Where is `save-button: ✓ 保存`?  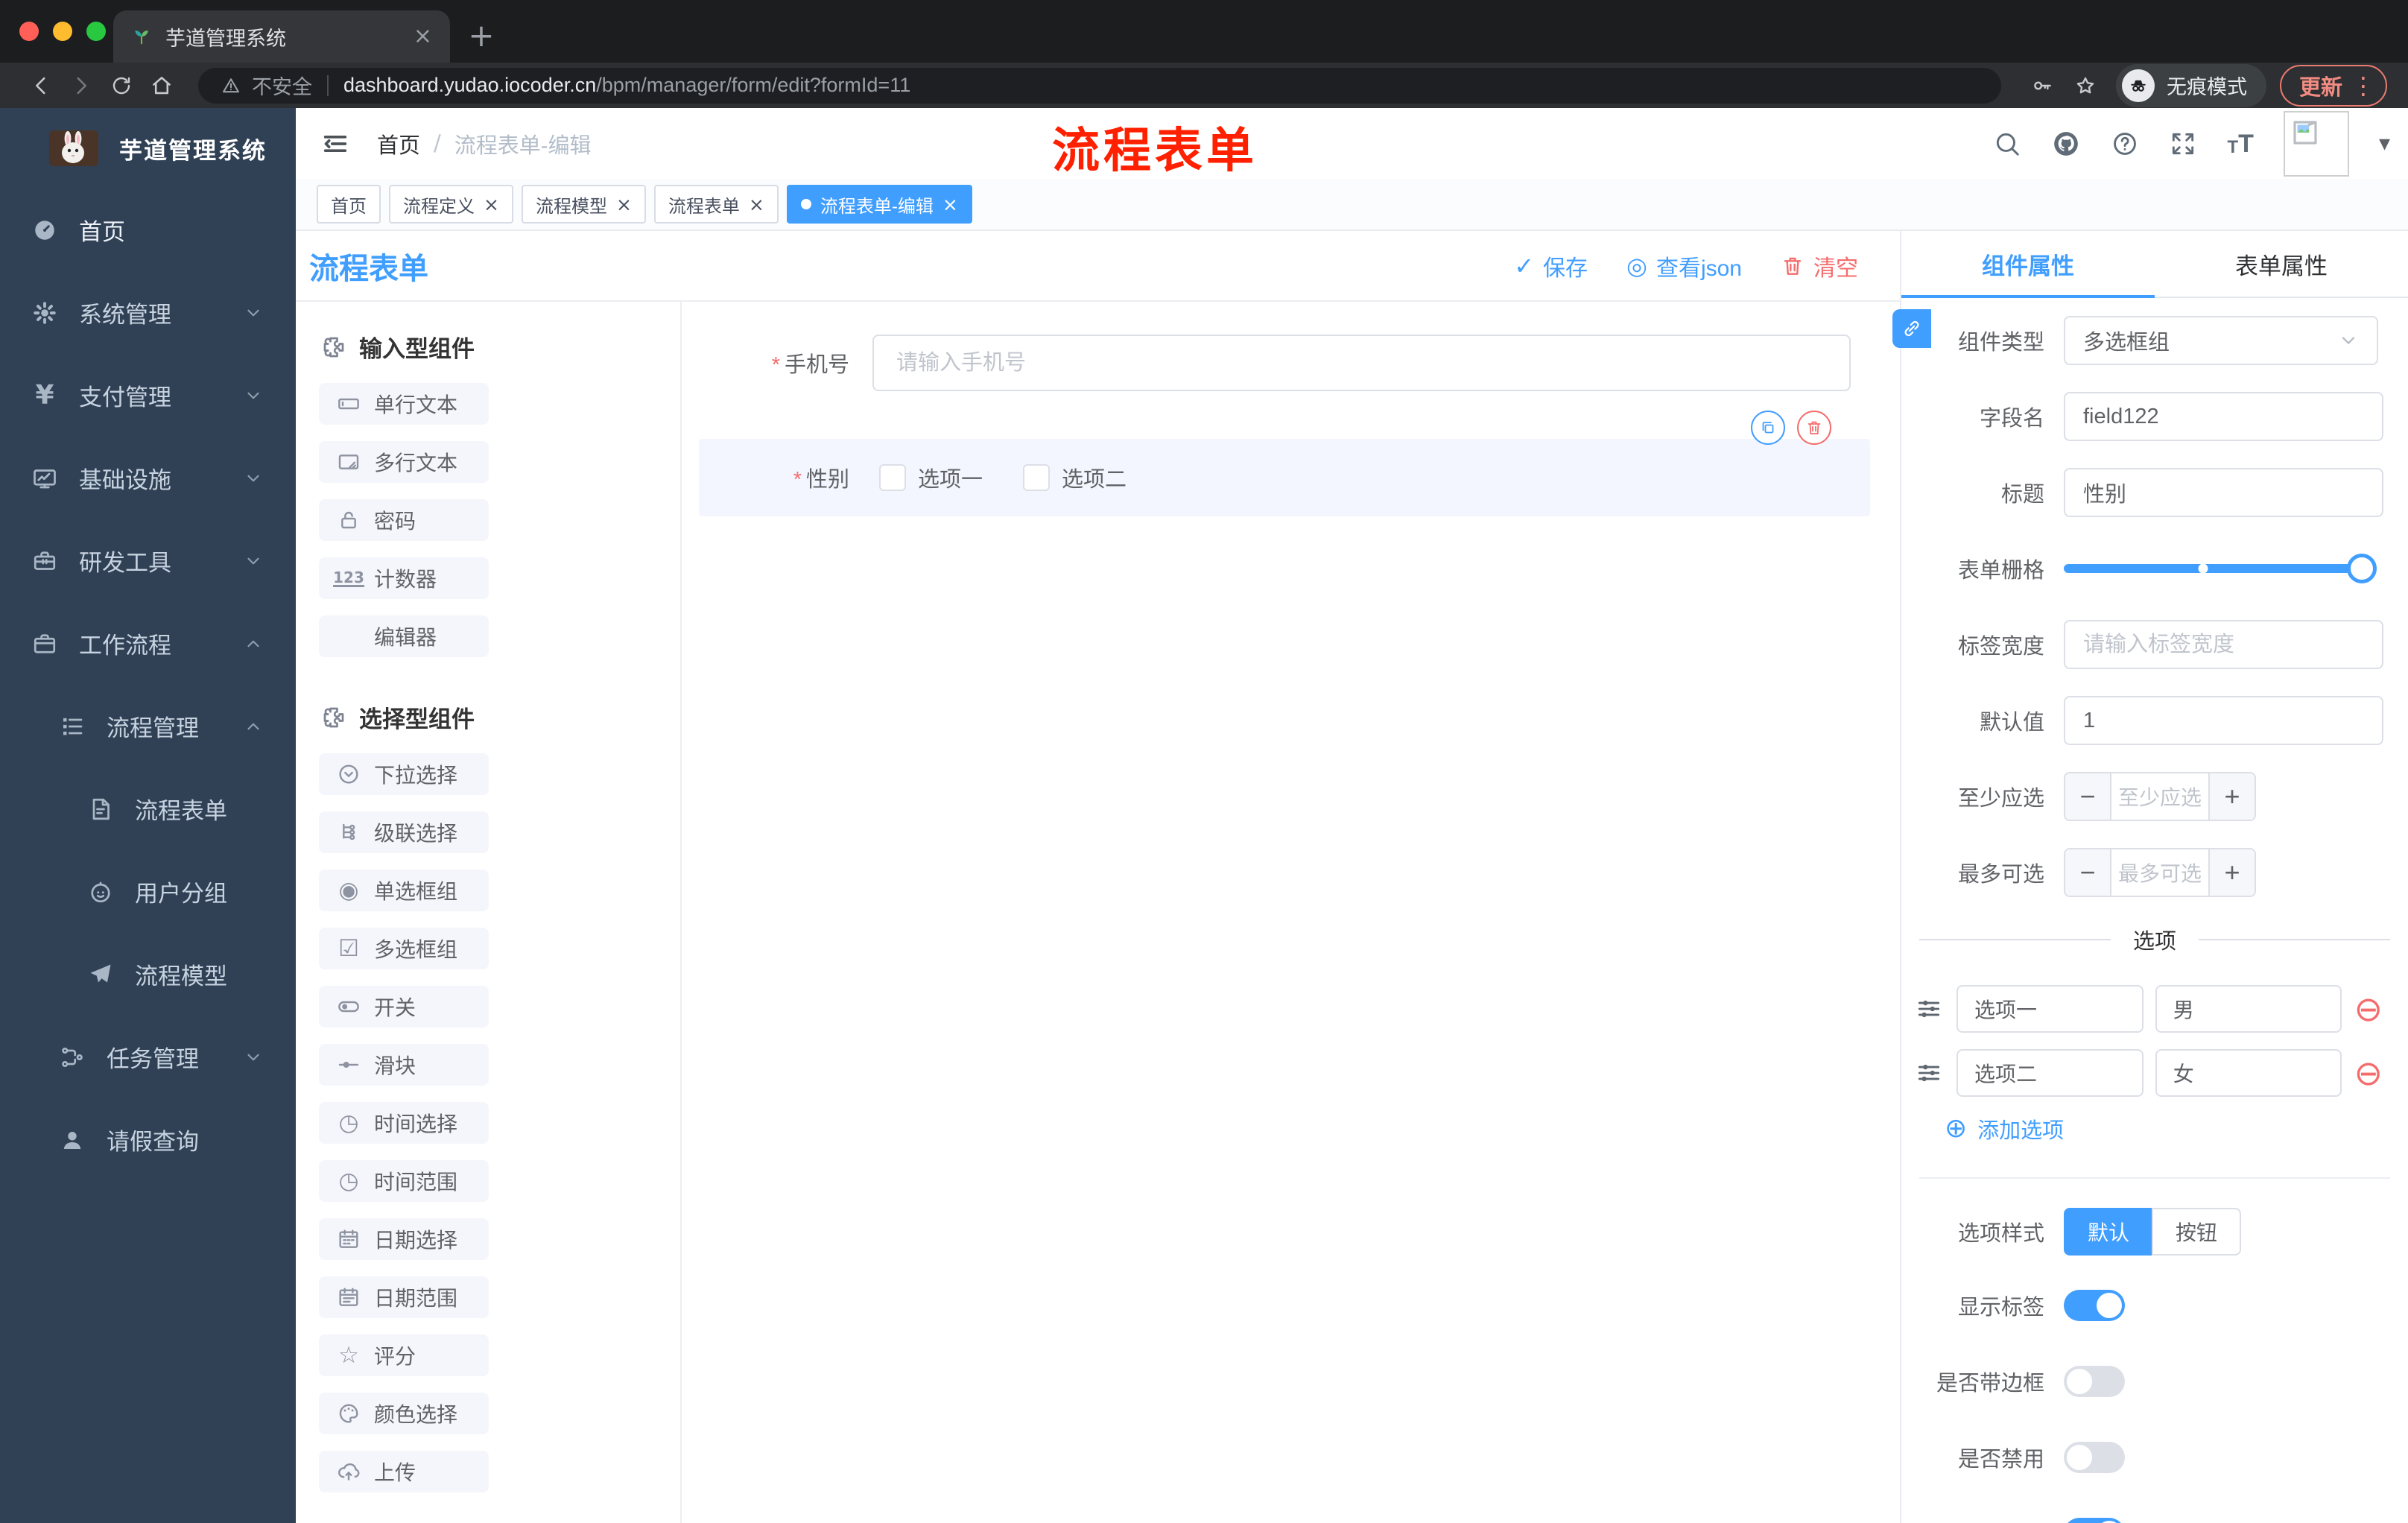
save-button: ✓ 保存 is located at coordinates (1551, 266).